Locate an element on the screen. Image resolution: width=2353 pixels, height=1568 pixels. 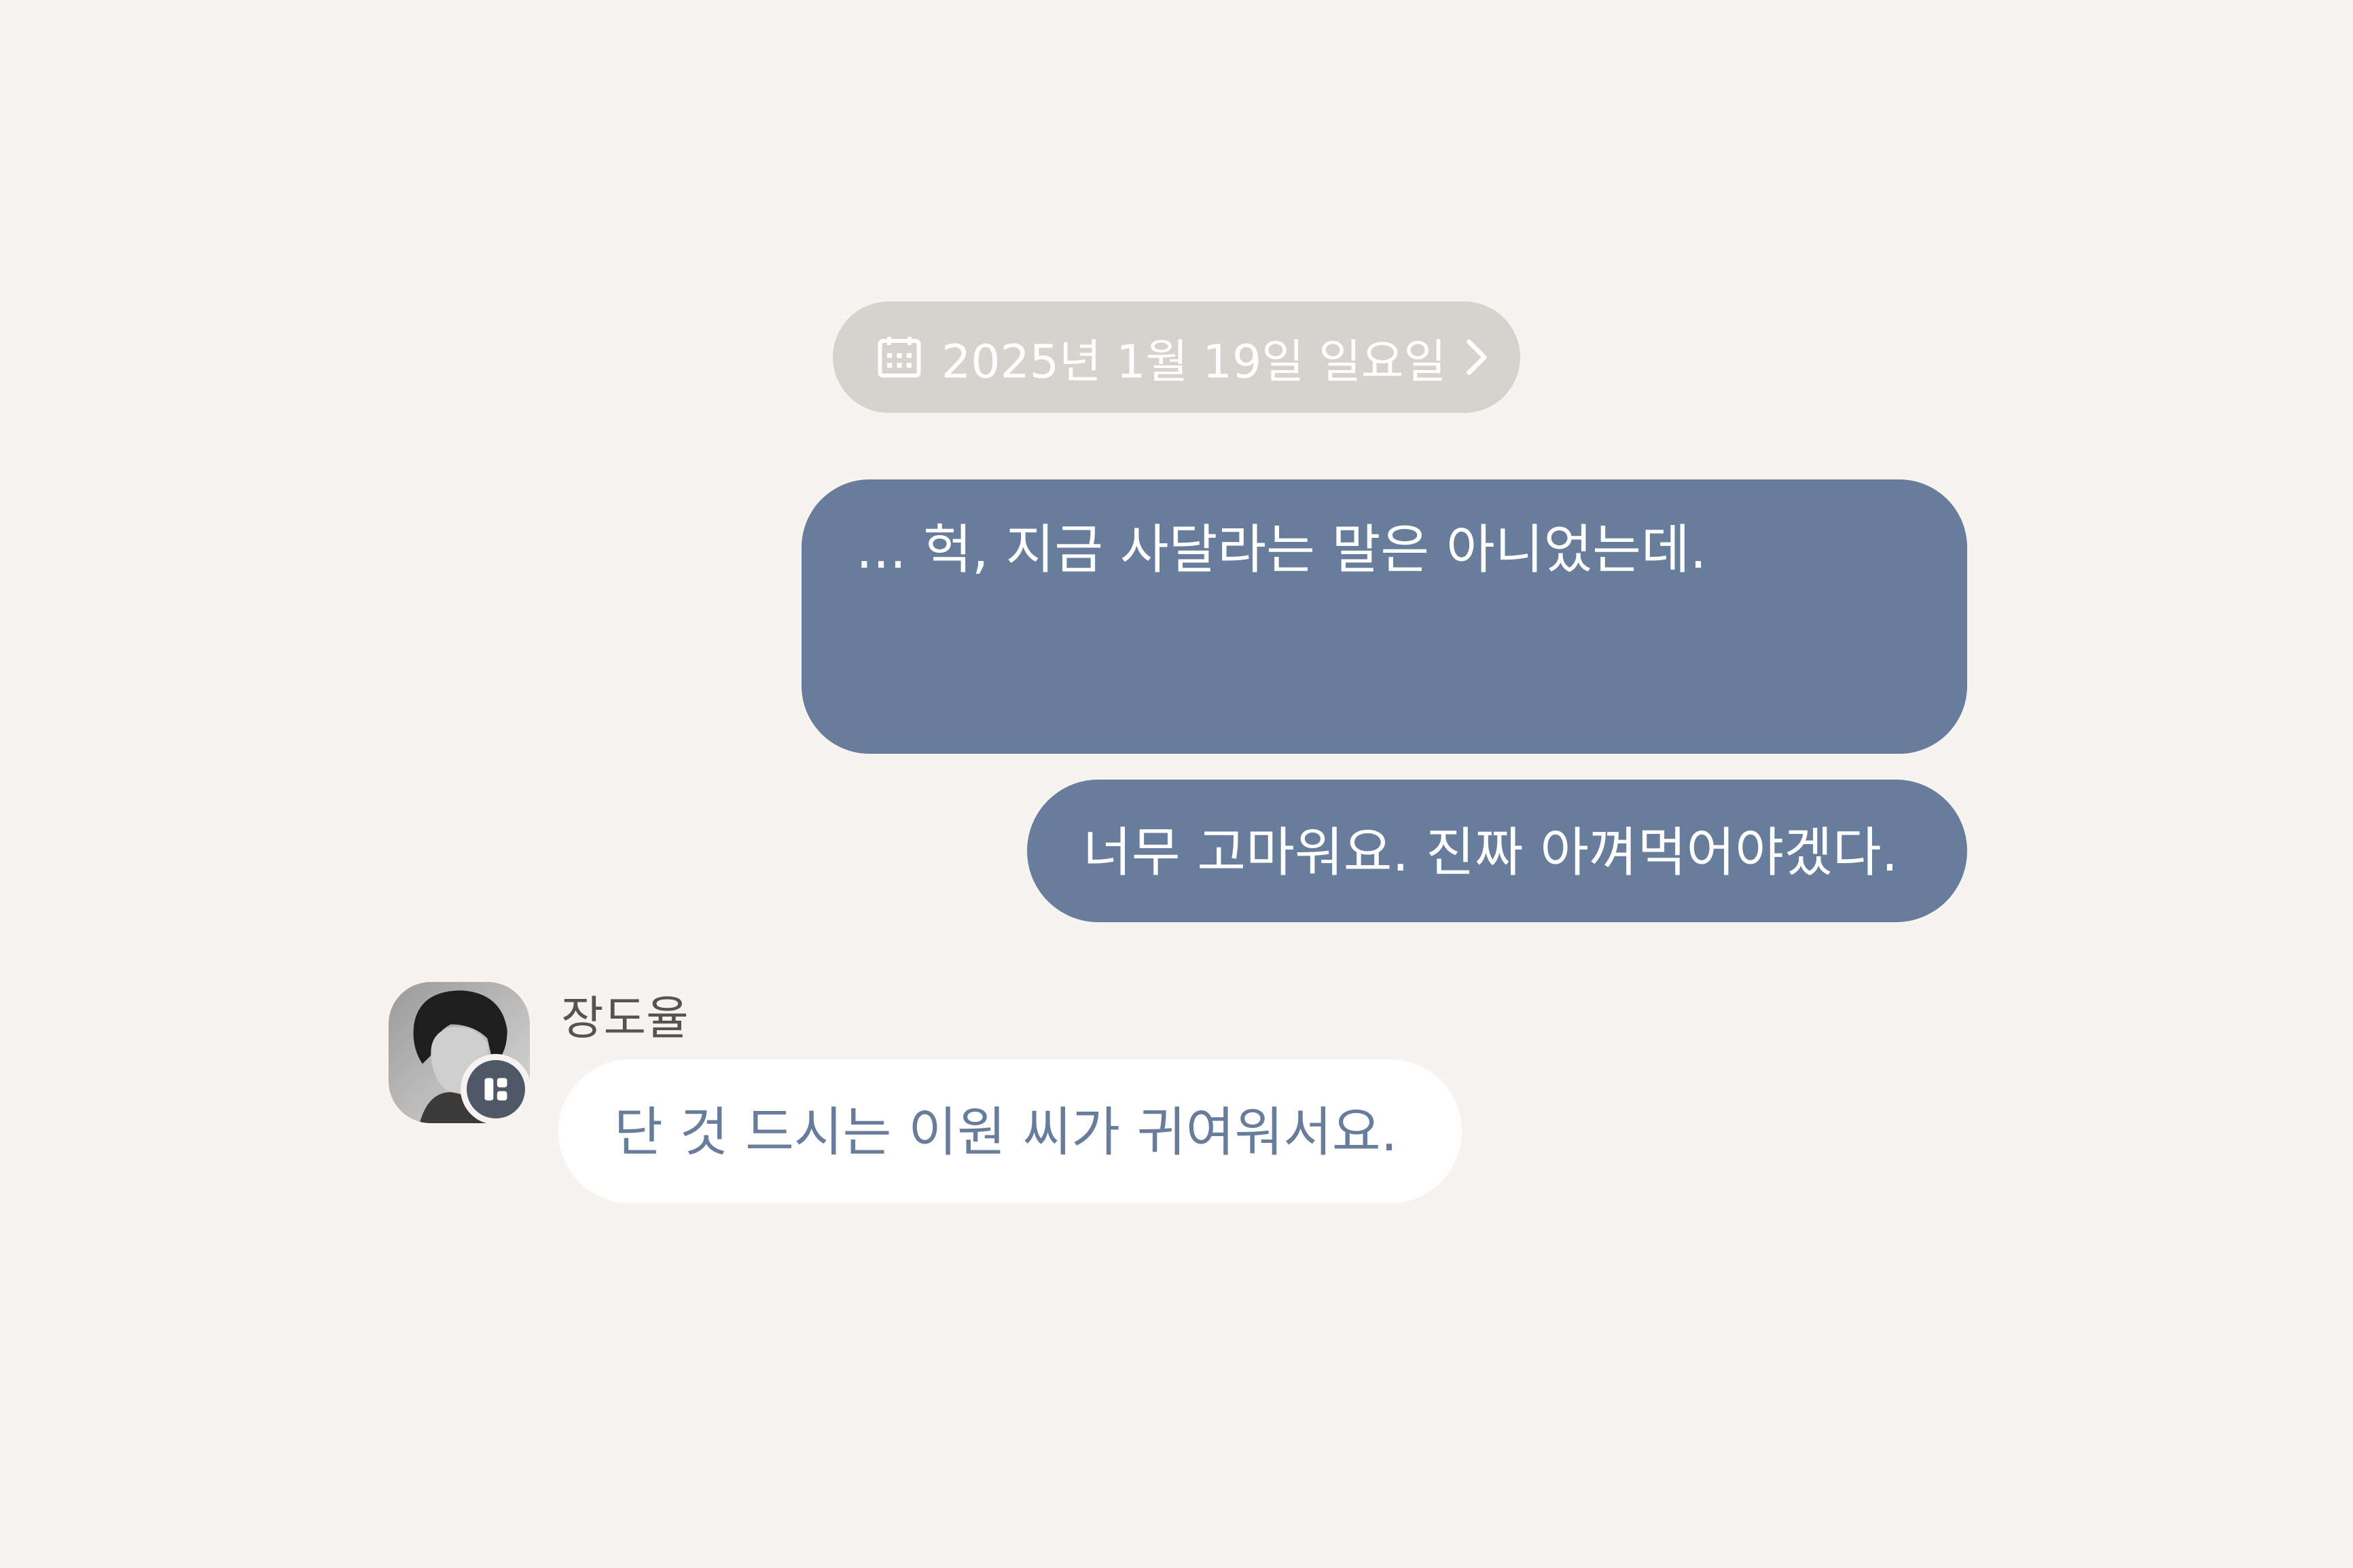
their-message-bubble: 단 것 드시는 이원 씨가 귀여워서요. is located at coordinates (1010, 1131).